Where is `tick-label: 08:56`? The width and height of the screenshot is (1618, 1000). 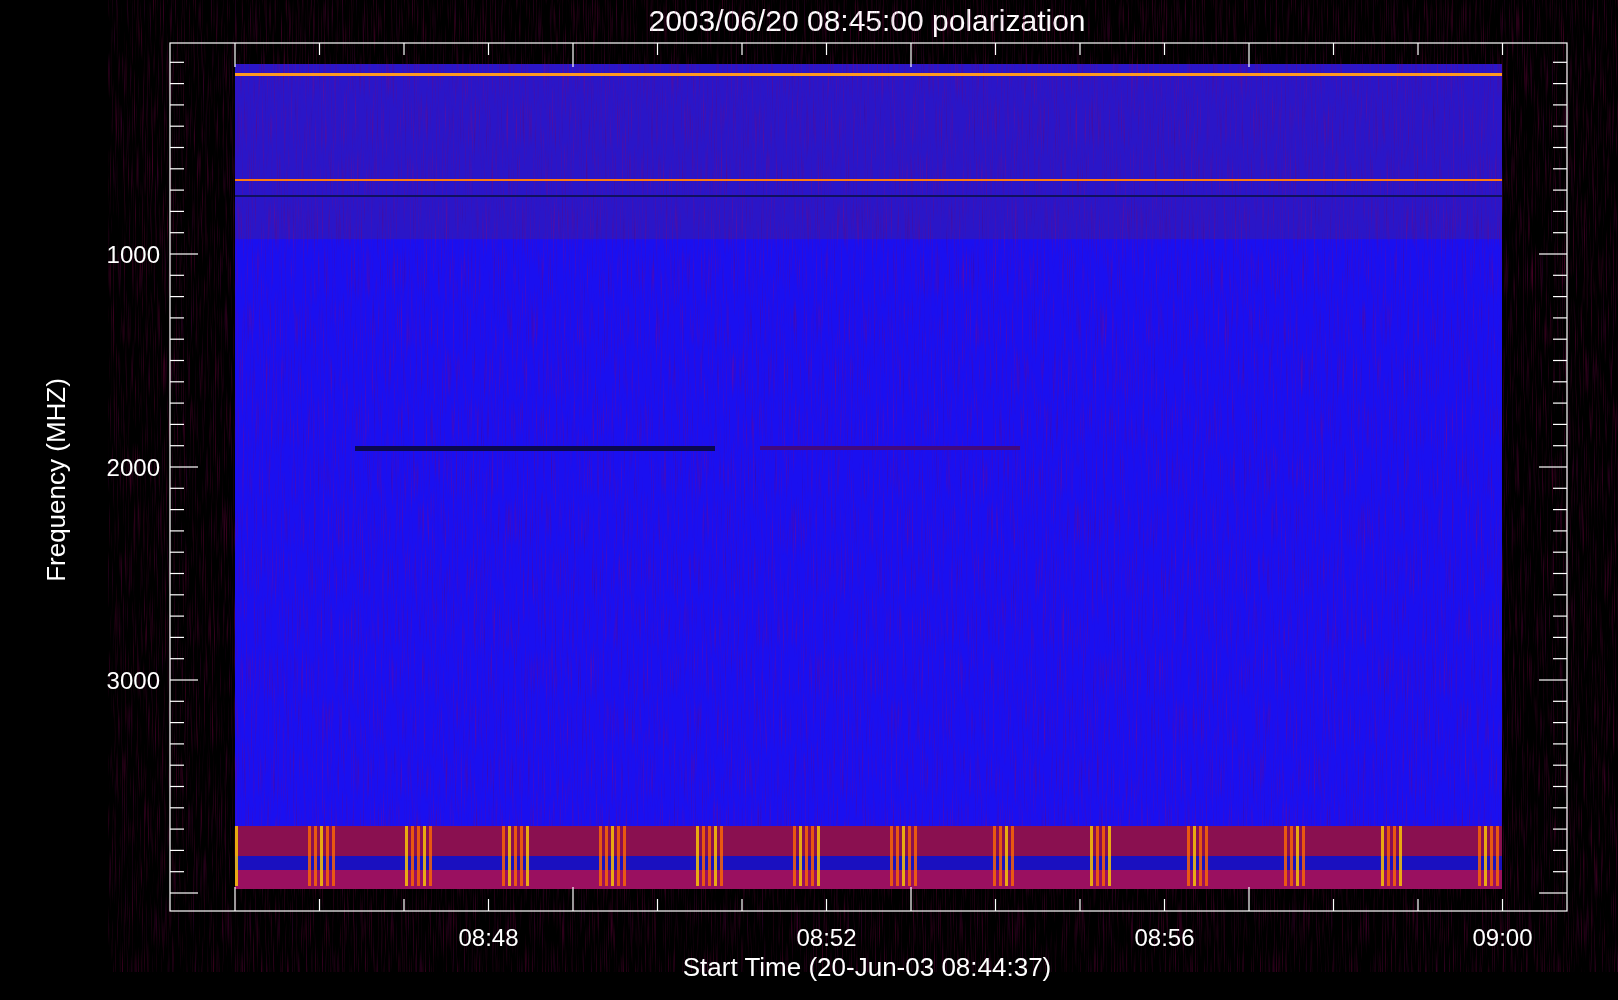
tick-label: 08:56 is located at coordinates (1164, 937).